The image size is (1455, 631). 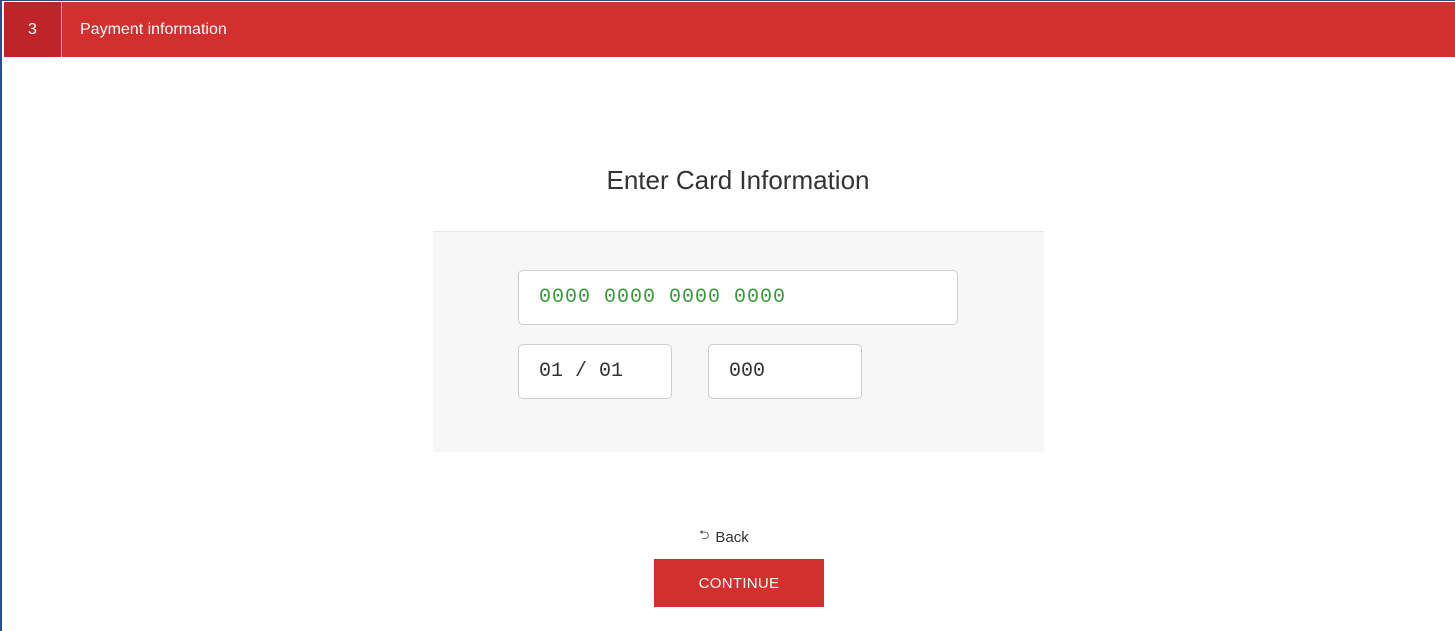 I want to click on back-label: Back, so click(x=732, y=537).